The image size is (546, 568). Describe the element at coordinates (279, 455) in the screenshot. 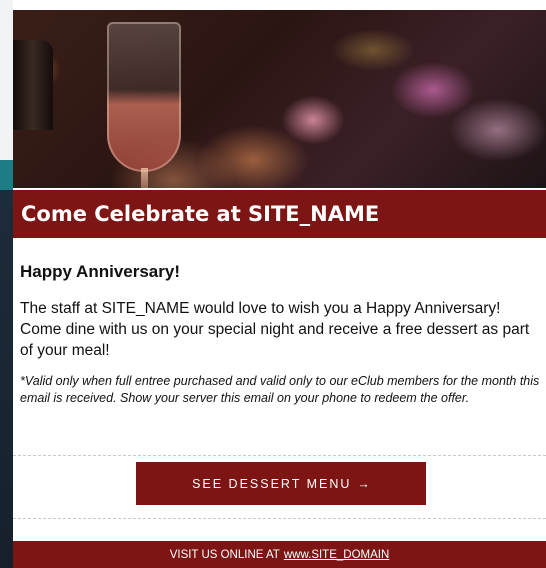

I see `divider-top` at that location.